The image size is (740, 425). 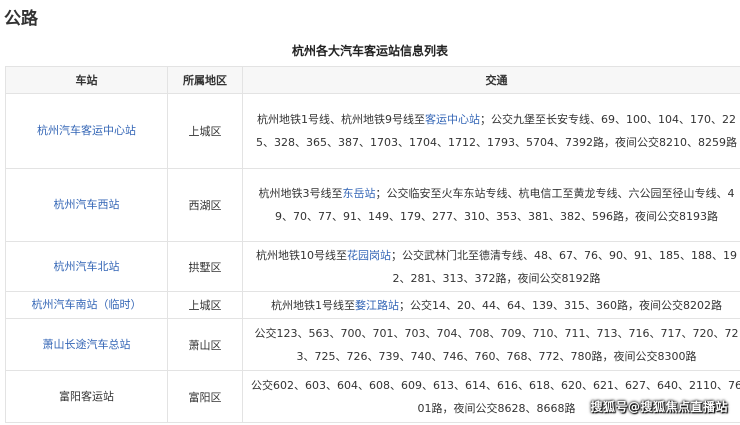 I want to click on transport-station-link: 花园岗站, so click(x=369, y=255).